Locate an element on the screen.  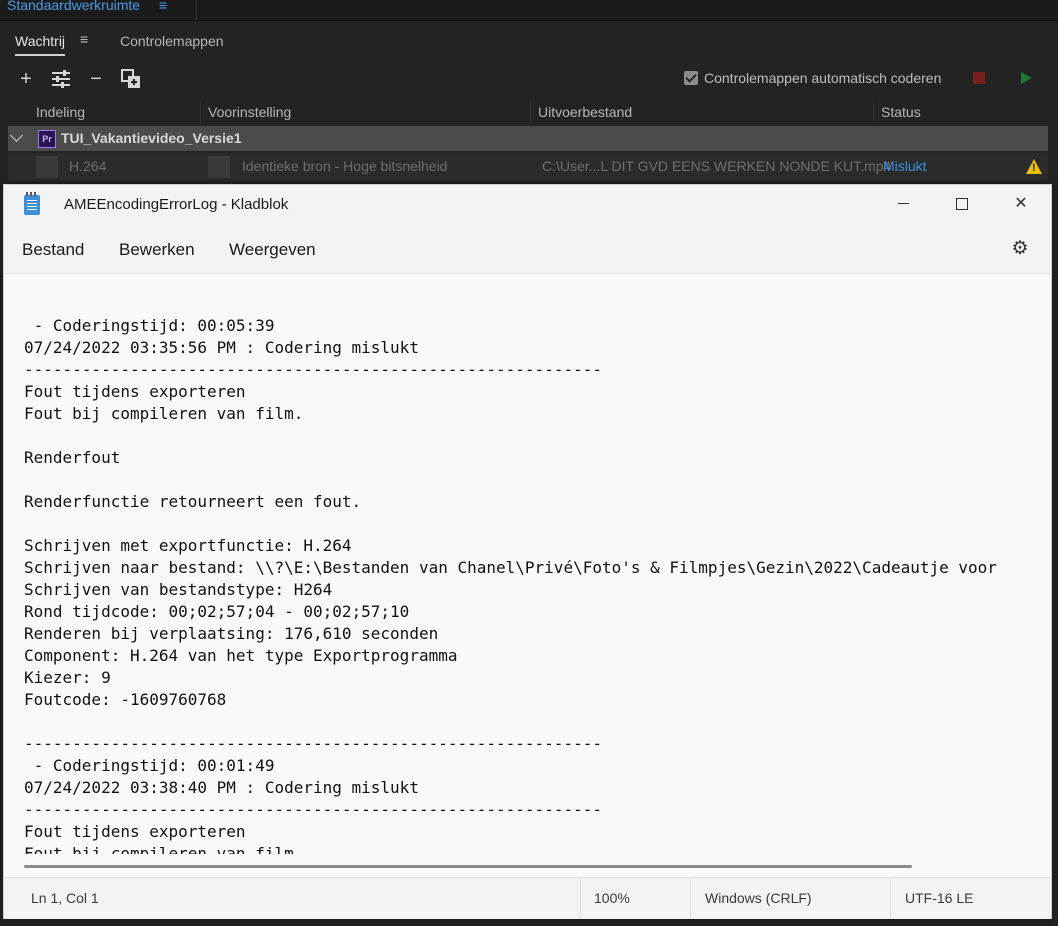
minimize-icon is located at coordinates (903, 205).